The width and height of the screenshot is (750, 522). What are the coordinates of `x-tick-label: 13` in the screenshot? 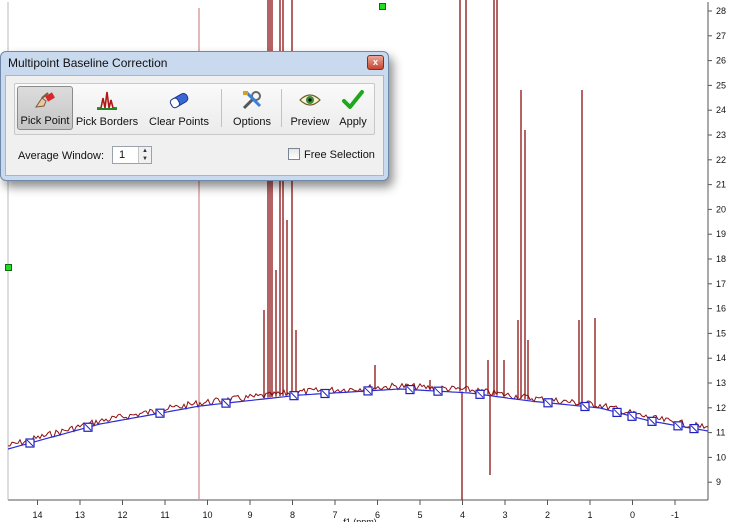 It's located at (80, 515).